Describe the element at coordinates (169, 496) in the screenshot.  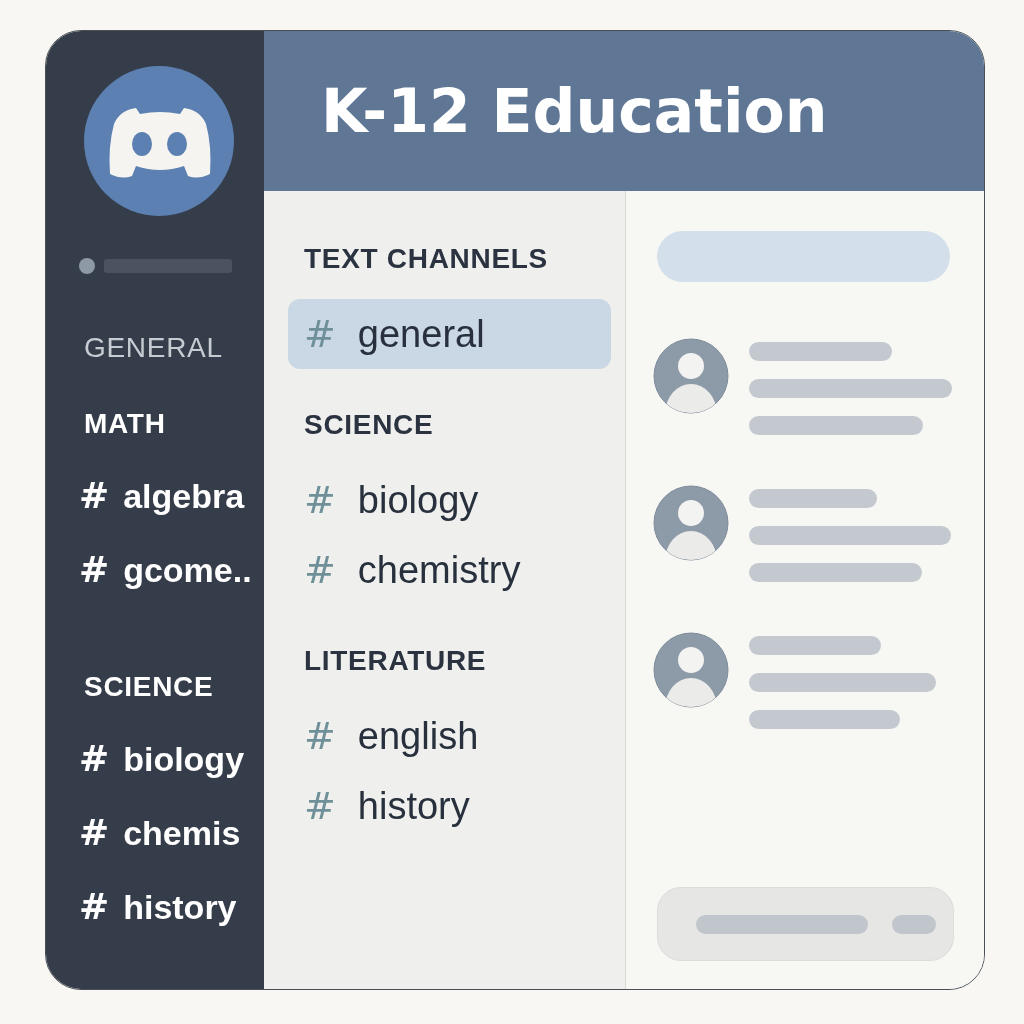
I see `channel-item: # algebra` at that location.